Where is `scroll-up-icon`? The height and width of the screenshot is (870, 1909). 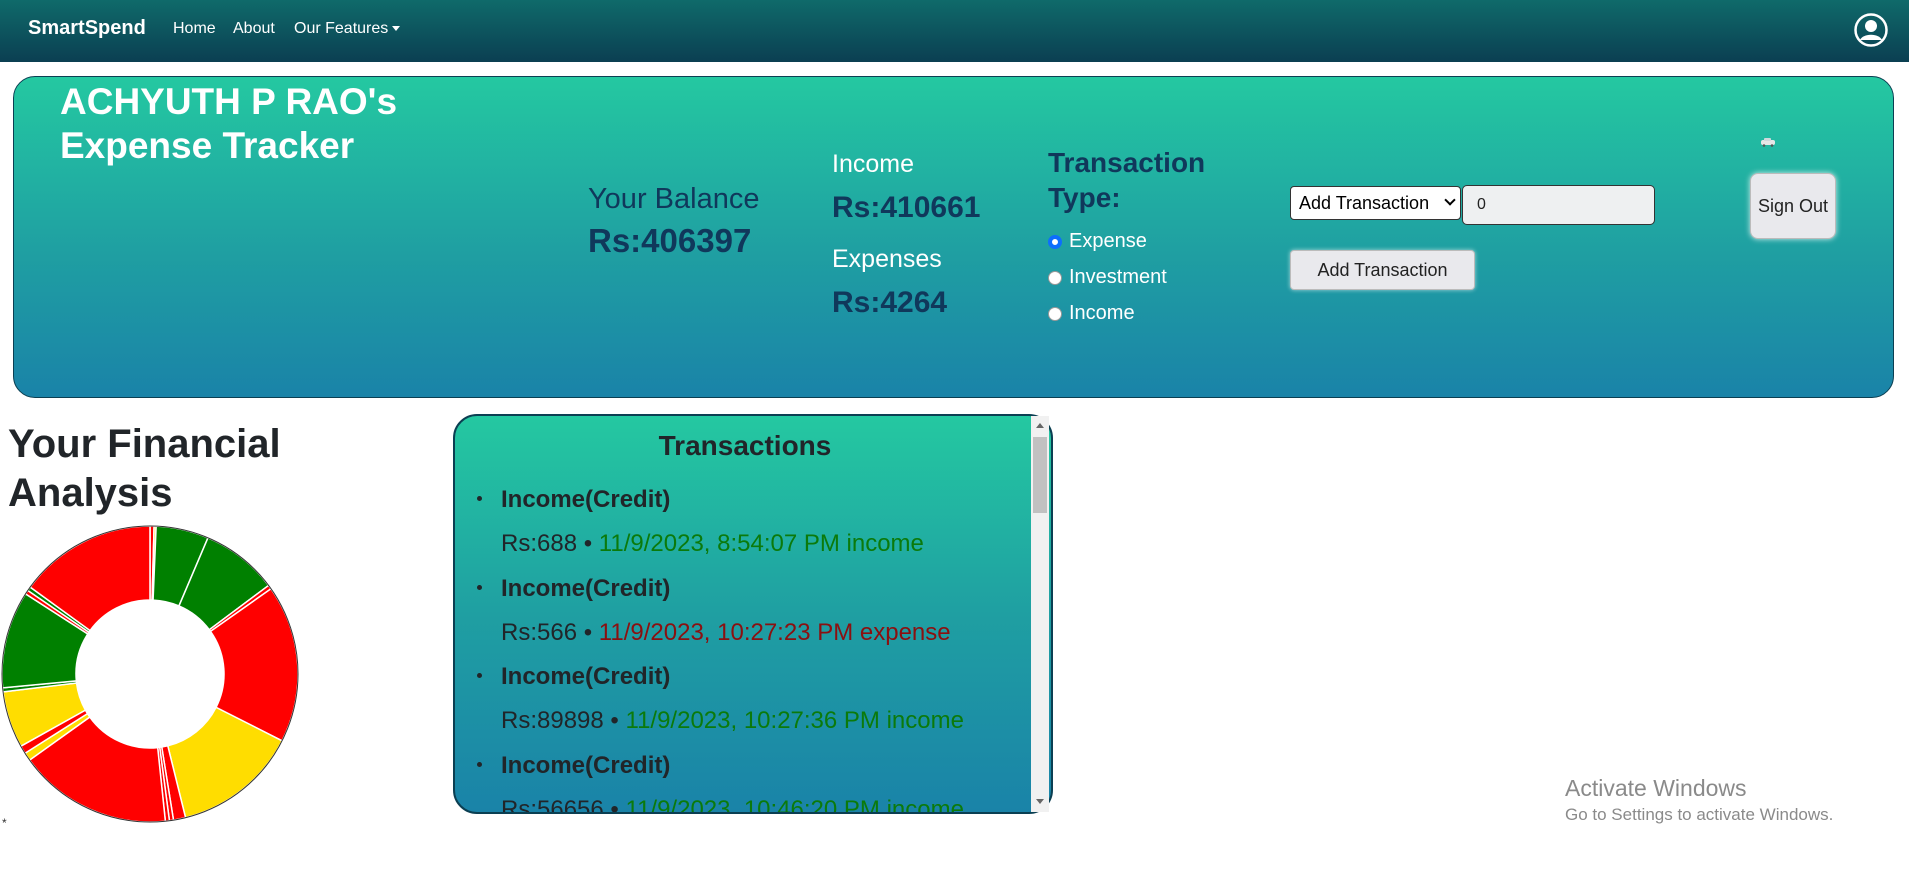 scroll-up-icon is located at coordinates (1040, 425).